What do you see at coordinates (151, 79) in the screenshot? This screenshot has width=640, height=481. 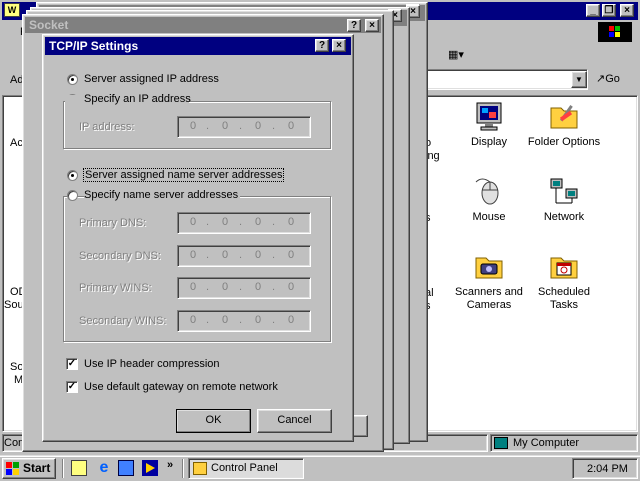 I see `server-assigned-ip-label: Server assigned IP address` at bounding box center [151, 79].